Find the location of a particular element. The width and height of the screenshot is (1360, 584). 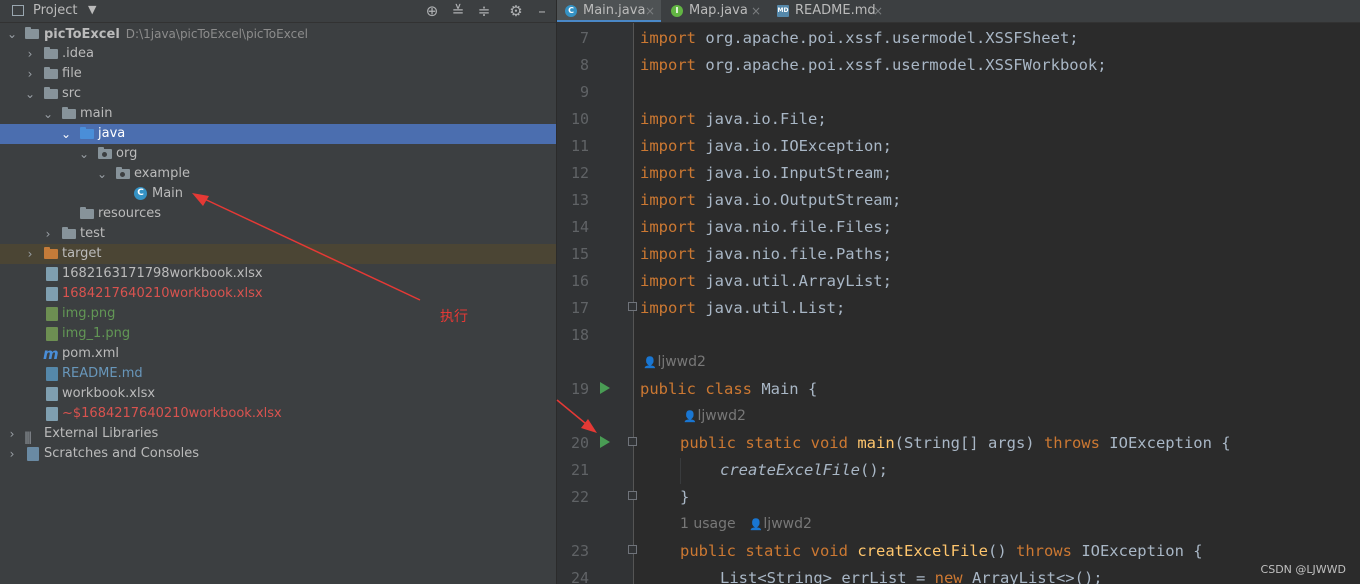

tree-item-label: java is located at coordinates (112, 133).